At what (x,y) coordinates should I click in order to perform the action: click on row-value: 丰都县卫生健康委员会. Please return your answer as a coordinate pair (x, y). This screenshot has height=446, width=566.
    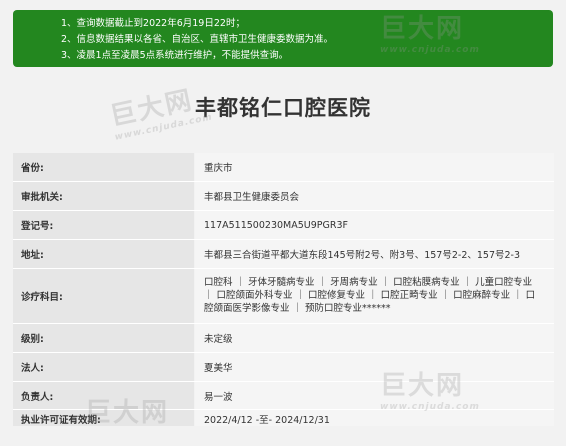
    Looking at the image, I should click on (374, 196).